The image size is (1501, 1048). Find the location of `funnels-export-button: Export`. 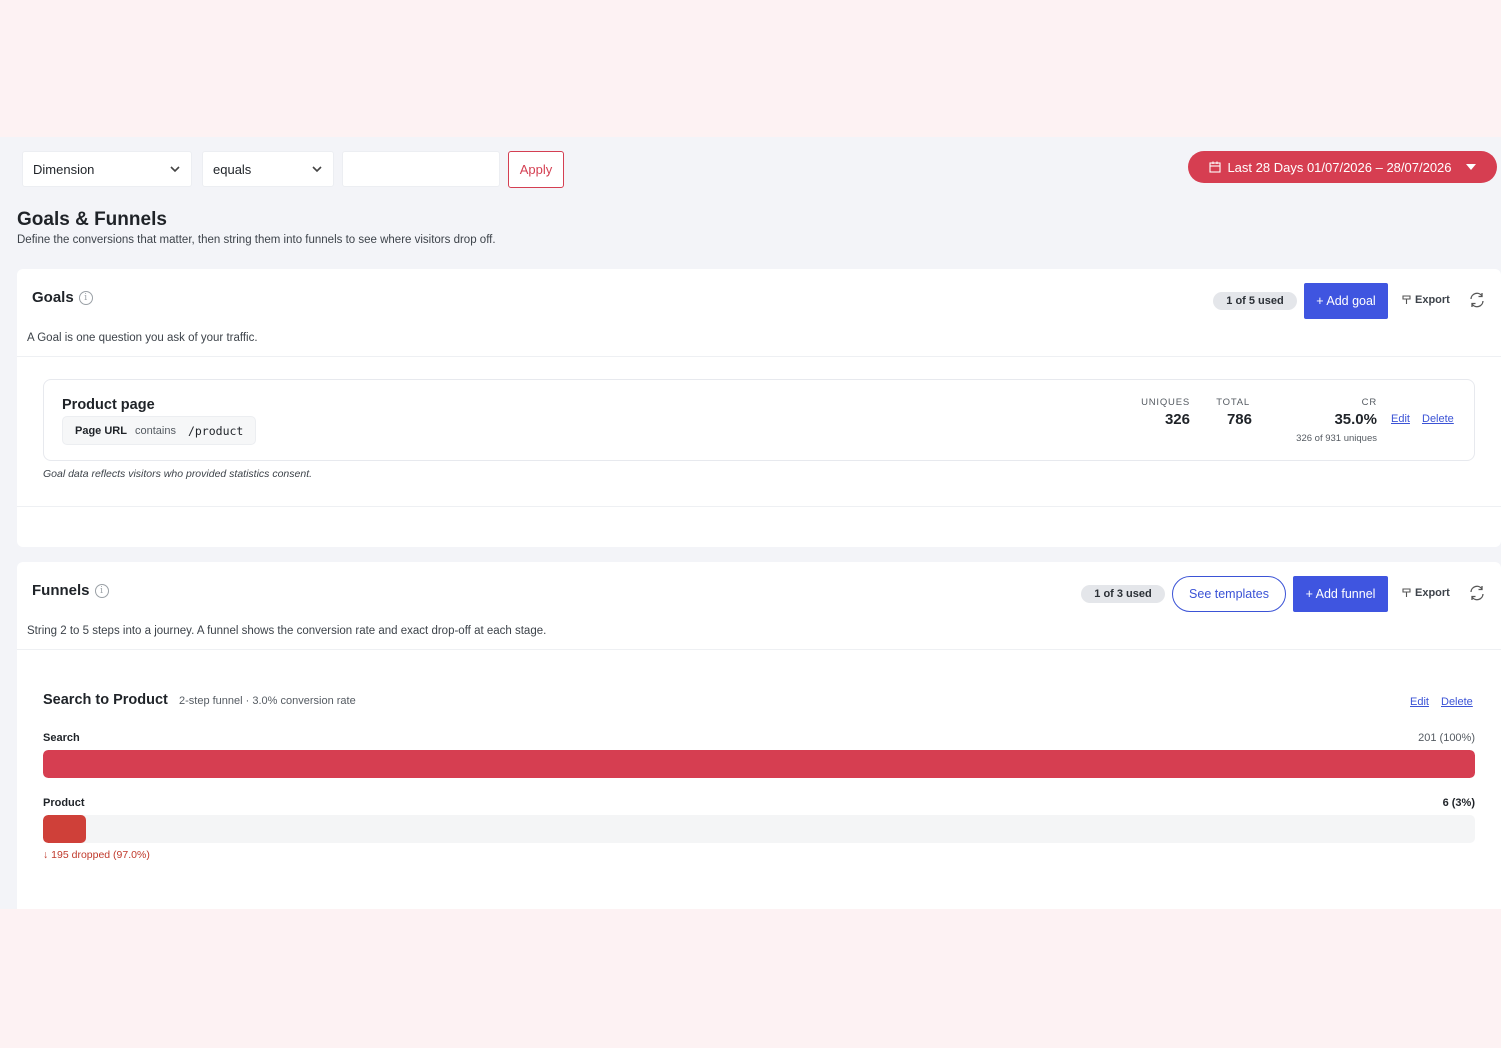

funnels-export-button: Export is located at coordinates (1426, 593).